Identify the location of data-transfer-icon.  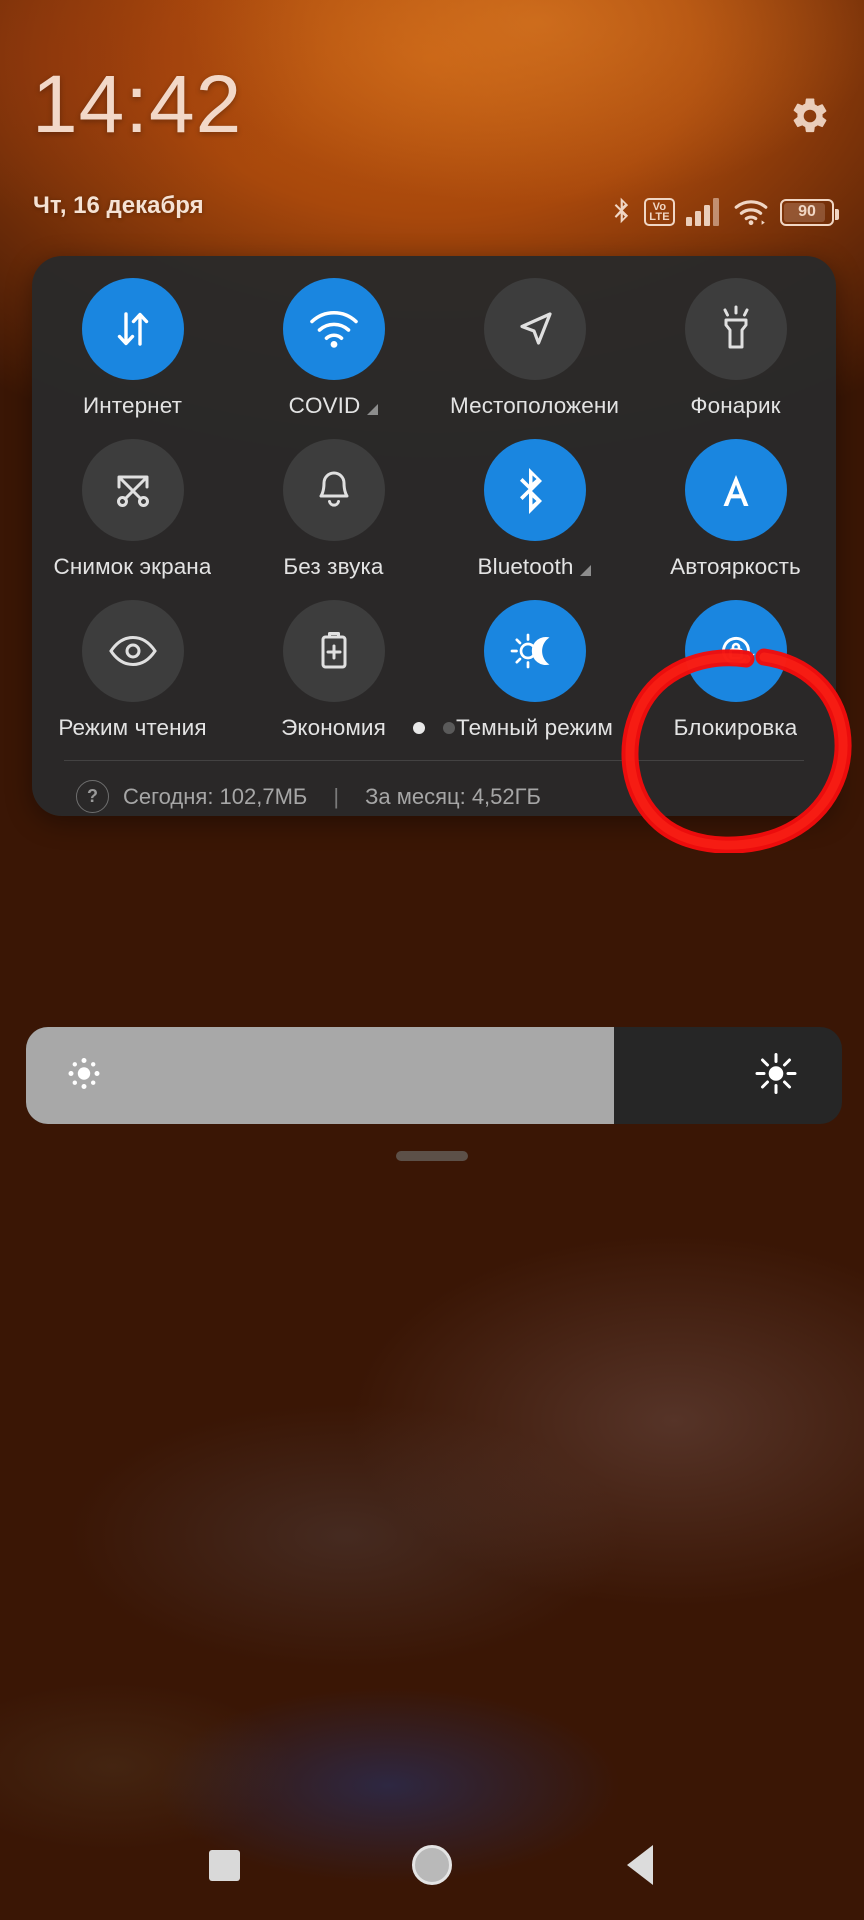
(133, 329).